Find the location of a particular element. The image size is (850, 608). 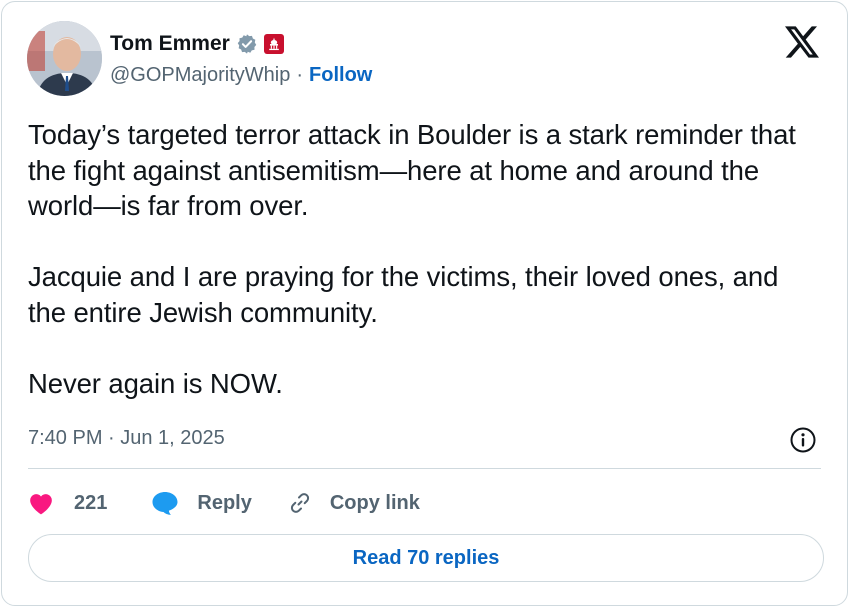

author-name-row: Tom Emmer is located at coordinates (197, 44).